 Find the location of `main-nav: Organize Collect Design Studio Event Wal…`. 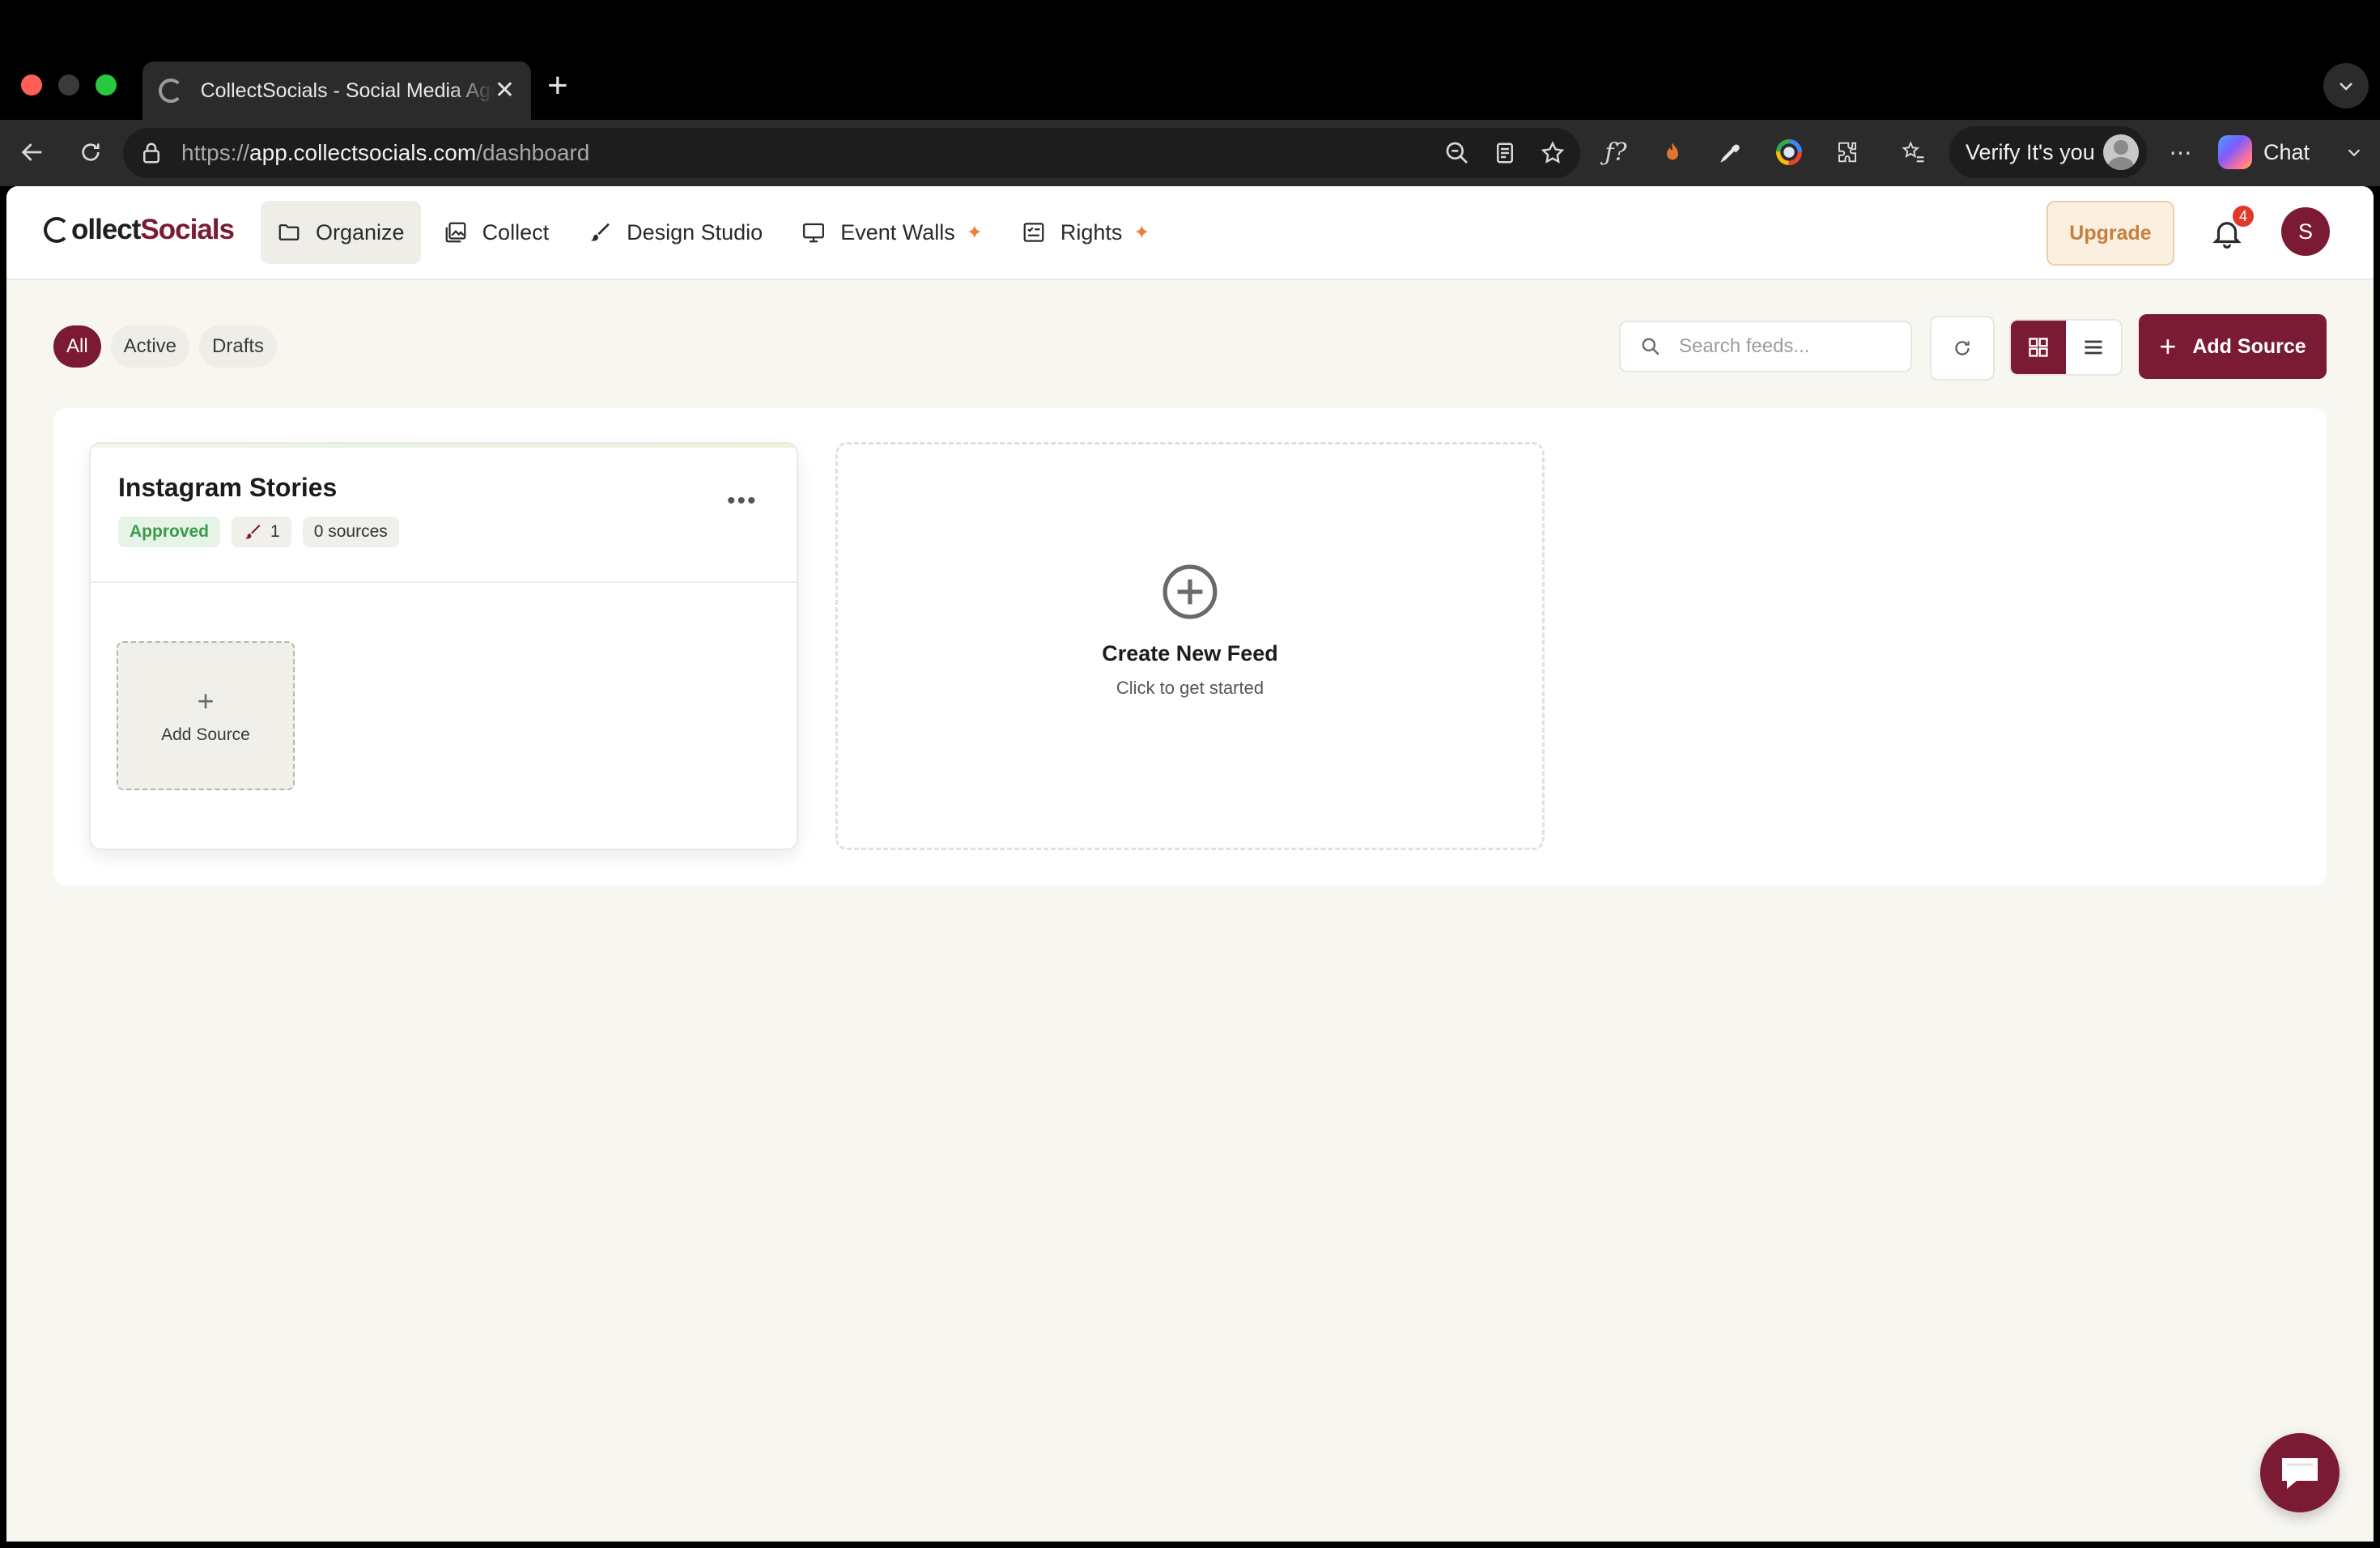

main-nav: Organize Collect Design Studio Event Wal… is located at coordinates (714, 233).